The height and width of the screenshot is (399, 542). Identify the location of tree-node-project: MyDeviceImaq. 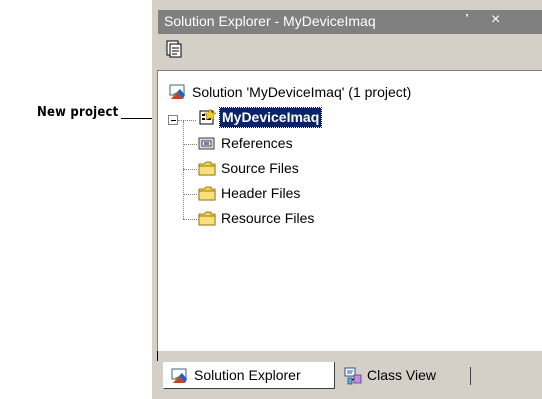
(299, 117).